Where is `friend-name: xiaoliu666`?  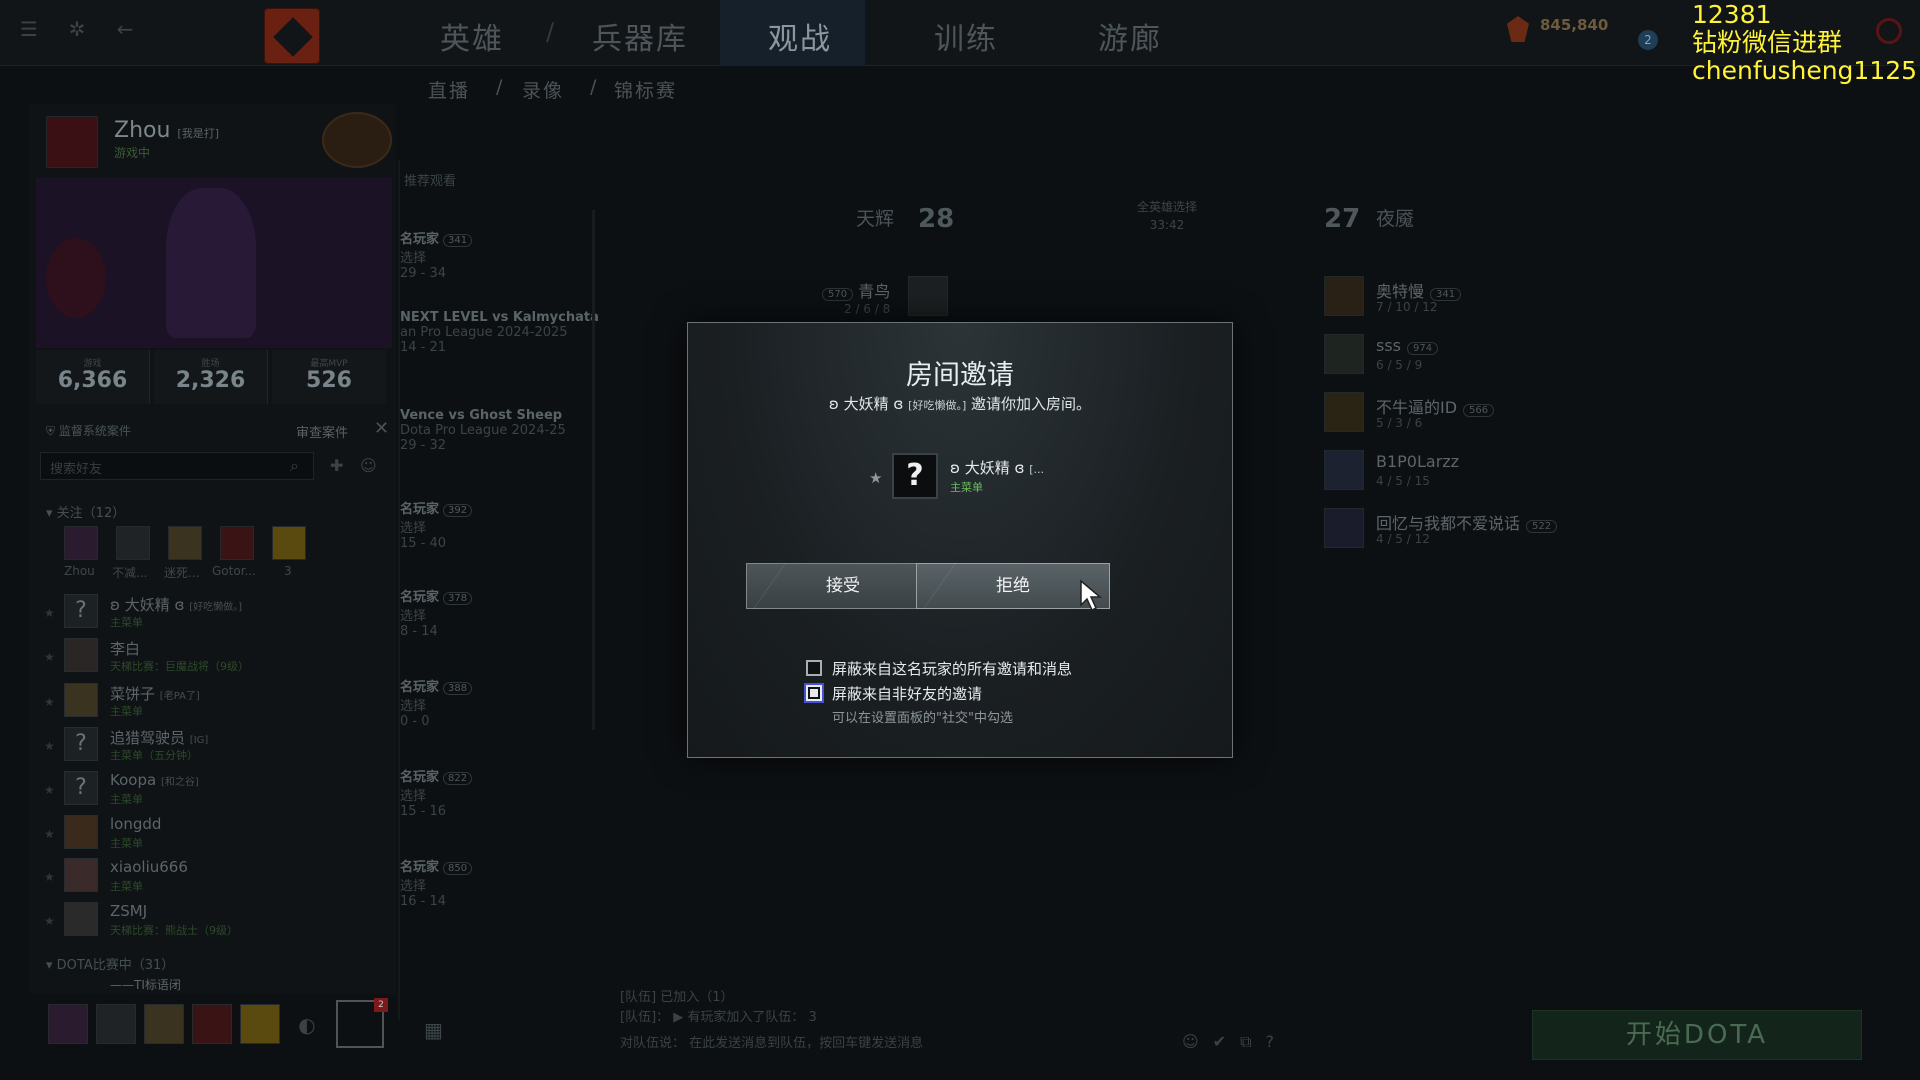
friend-name: xiaoliu666 is located at coordinates (149, 867).